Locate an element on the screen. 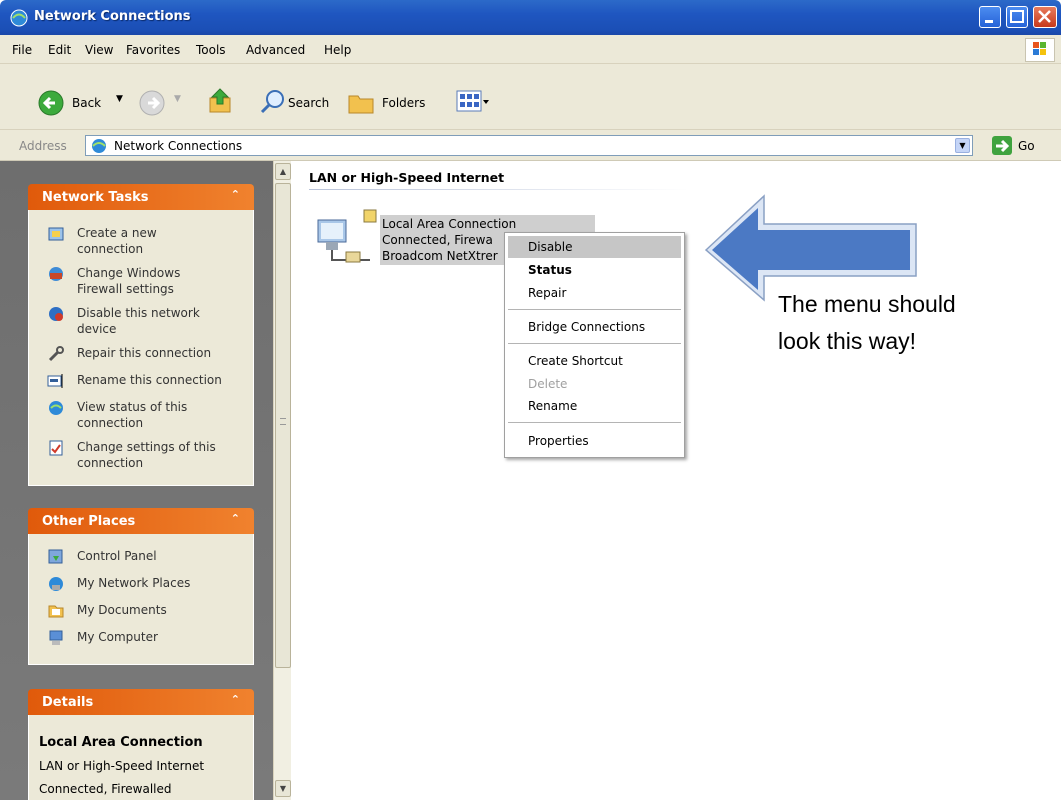 This screenshot has height=800, width=1061. connection-status: Connected, Firewa is located at coordinates (437, 240).